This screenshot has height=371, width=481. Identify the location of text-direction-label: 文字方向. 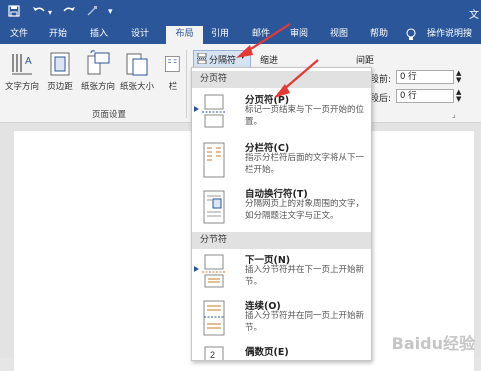
(21, 87).